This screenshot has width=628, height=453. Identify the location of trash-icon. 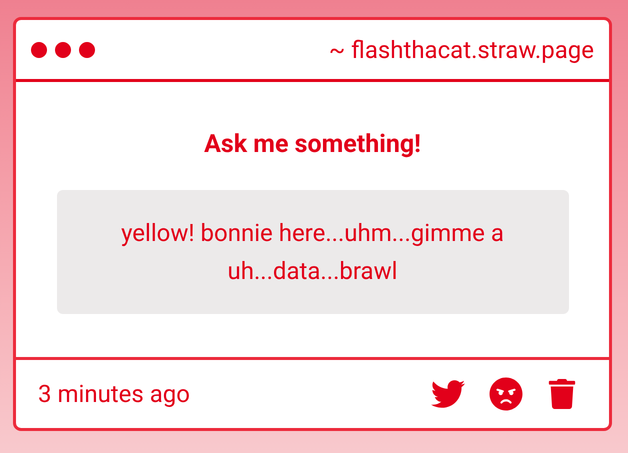
(562, 394).